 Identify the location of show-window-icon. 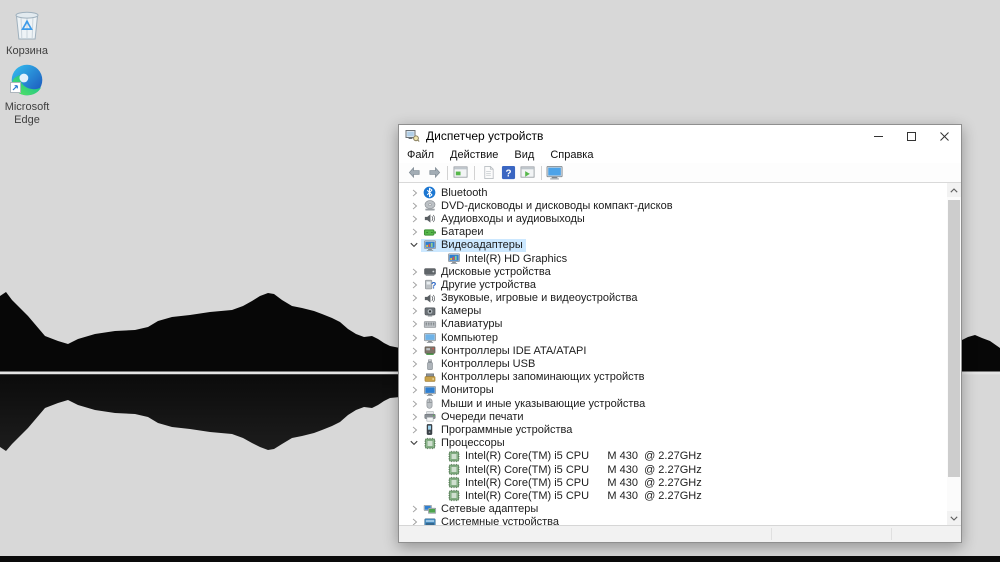
(528, 173).